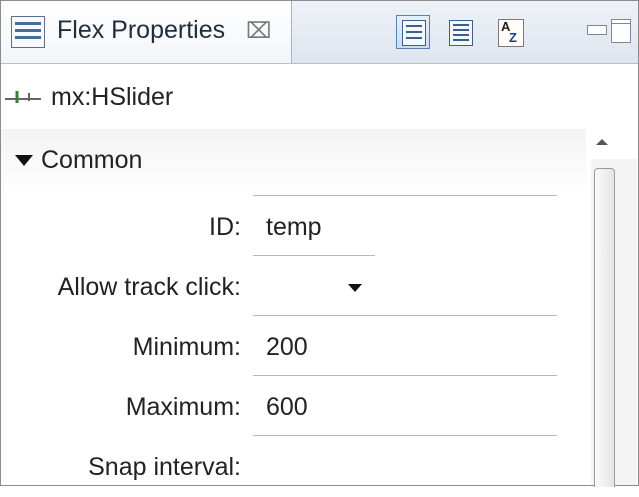  What do you see at coordinates (164, 467) in the screenshot?
I see `snap-interval-label: Snap interval:` at bounding box center [164, 467].